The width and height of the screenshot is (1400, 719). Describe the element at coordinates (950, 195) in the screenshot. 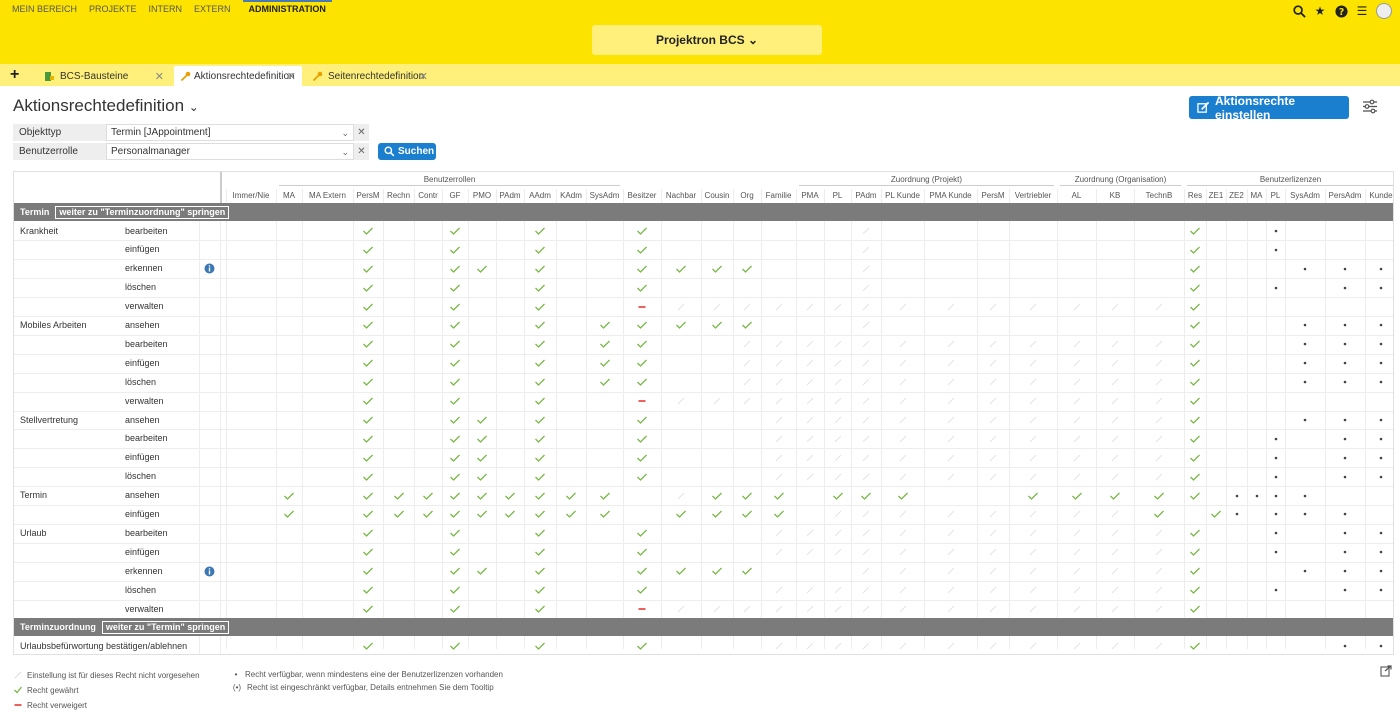

I see `column-header: PMA Kunde` at that location.